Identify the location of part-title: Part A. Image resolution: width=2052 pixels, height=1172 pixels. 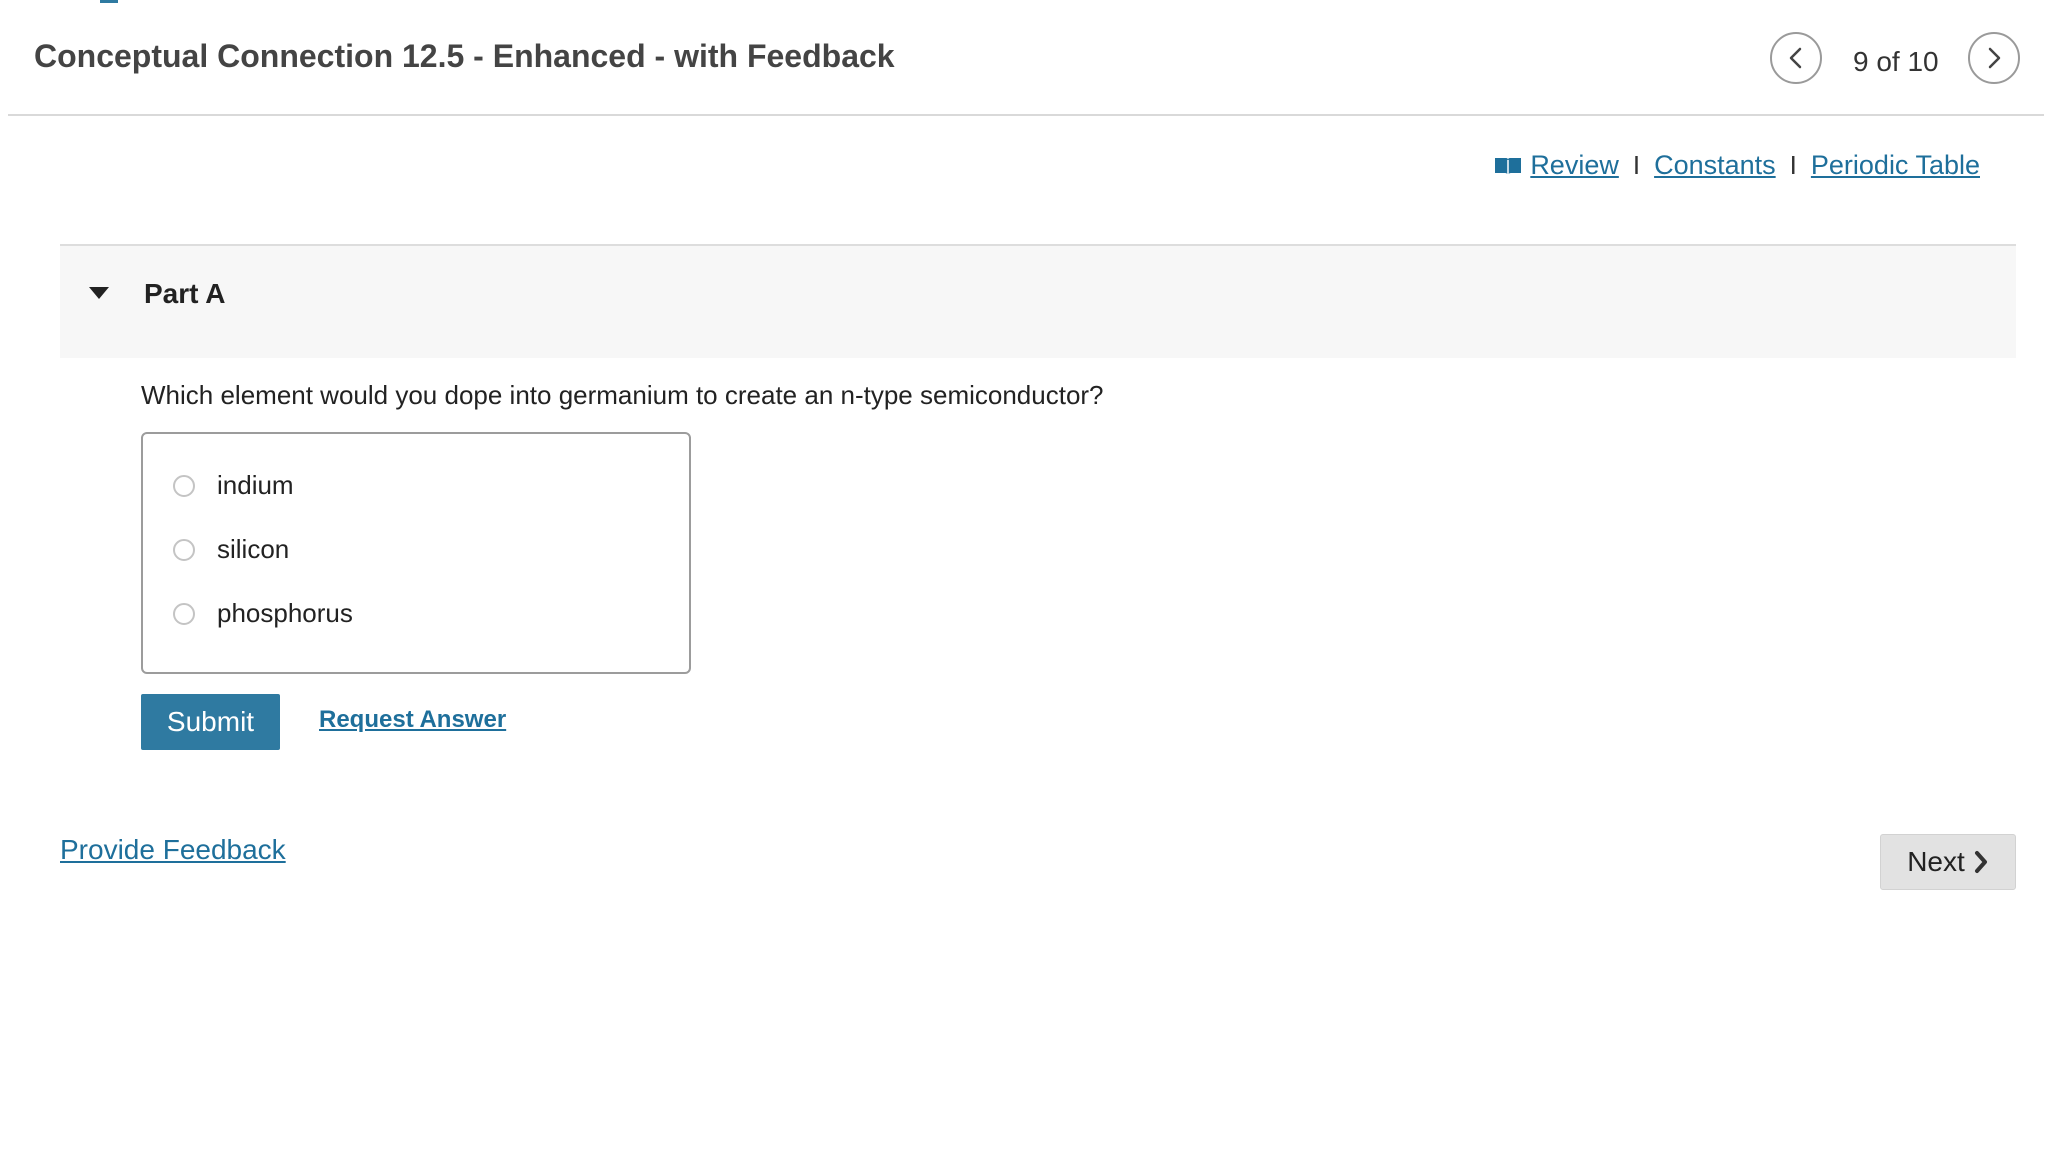
(185, 293).